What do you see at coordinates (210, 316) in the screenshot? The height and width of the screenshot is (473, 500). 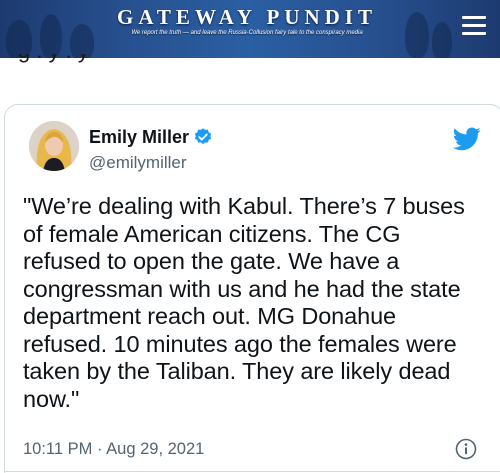 I see `tweet-text-line: department reach out. MG Donahue` at bounding box center [210, 316].